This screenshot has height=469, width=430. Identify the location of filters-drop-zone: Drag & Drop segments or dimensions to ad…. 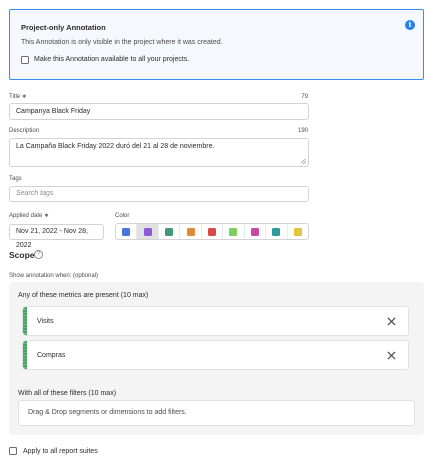
(216, 413).